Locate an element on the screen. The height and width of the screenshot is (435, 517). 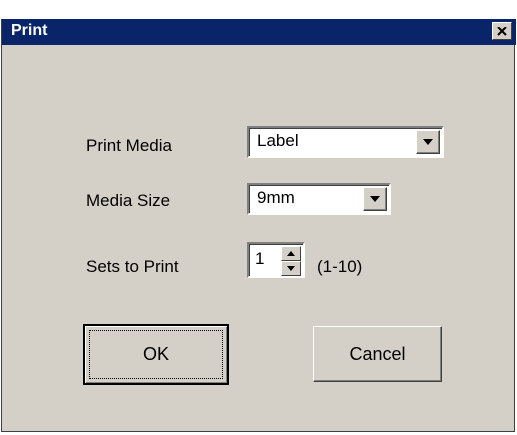
ok-button: OK is located at coordinates (156, 354).